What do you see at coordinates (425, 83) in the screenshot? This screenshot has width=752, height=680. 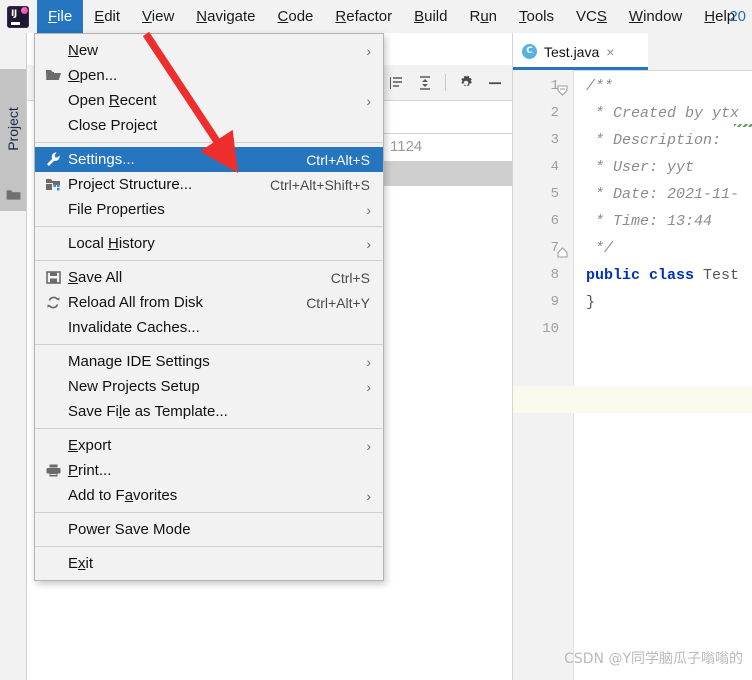 I see `expand-all-icon` at bounding box center [425, 83].